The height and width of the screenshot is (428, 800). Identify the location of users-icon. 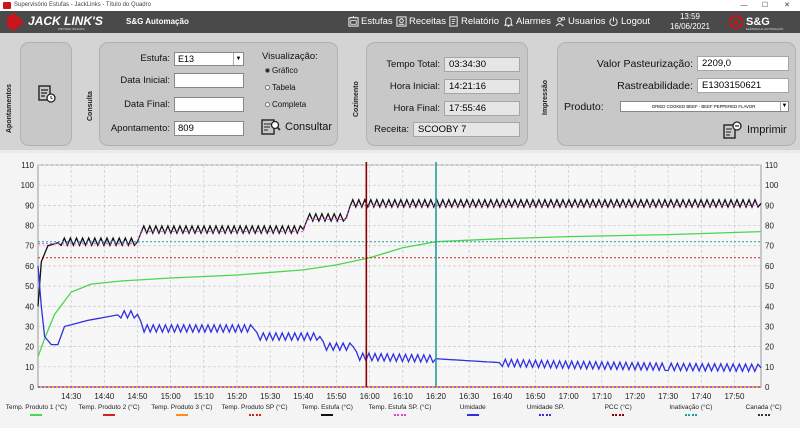
(560, 22).